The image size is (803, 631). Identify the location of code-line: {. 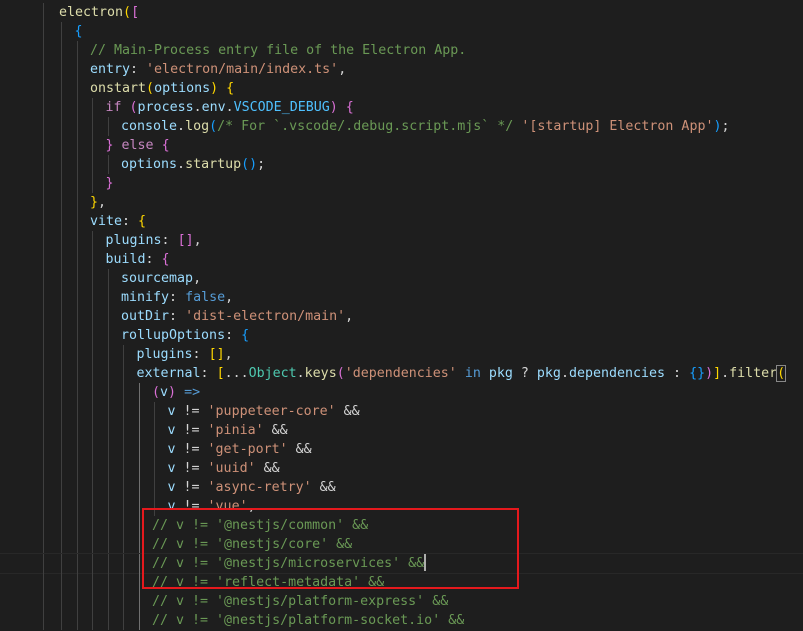
(401, 31).